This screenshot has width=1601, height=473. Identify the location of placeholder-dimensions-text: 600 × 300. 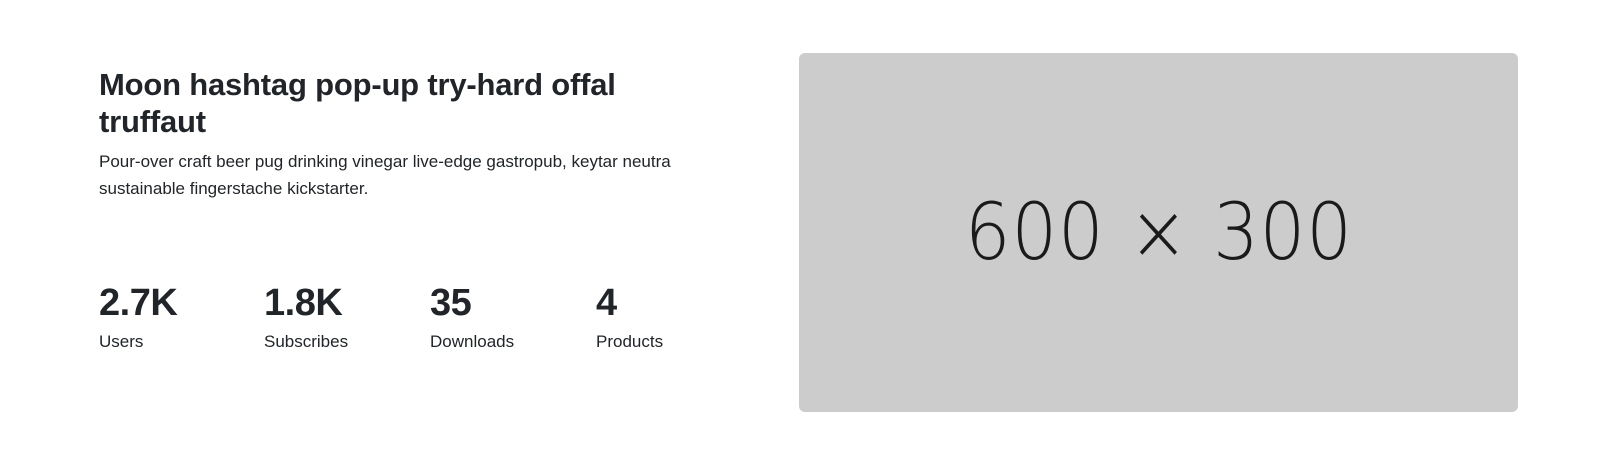
(1158, 232).